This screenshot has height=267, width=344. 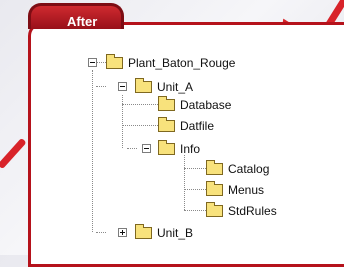 What do you see at coordinates (206, 105) in the screenshot?
I see `tree-item-label: Database` at bounding box center [206, 105].